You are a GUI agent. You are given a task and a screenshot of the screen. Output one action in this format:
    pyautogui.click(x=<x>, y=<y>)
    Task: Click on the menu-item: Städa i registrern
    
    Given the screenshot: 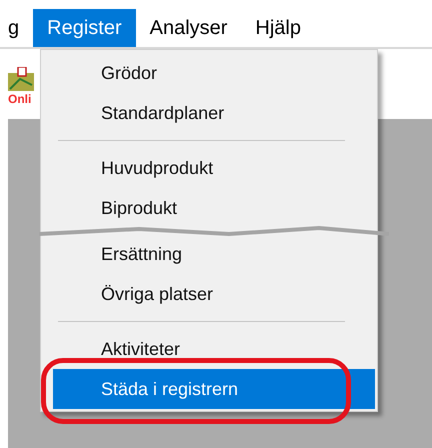 What is the action you would take?
    pyautogui.click(x=214, y=389)
    